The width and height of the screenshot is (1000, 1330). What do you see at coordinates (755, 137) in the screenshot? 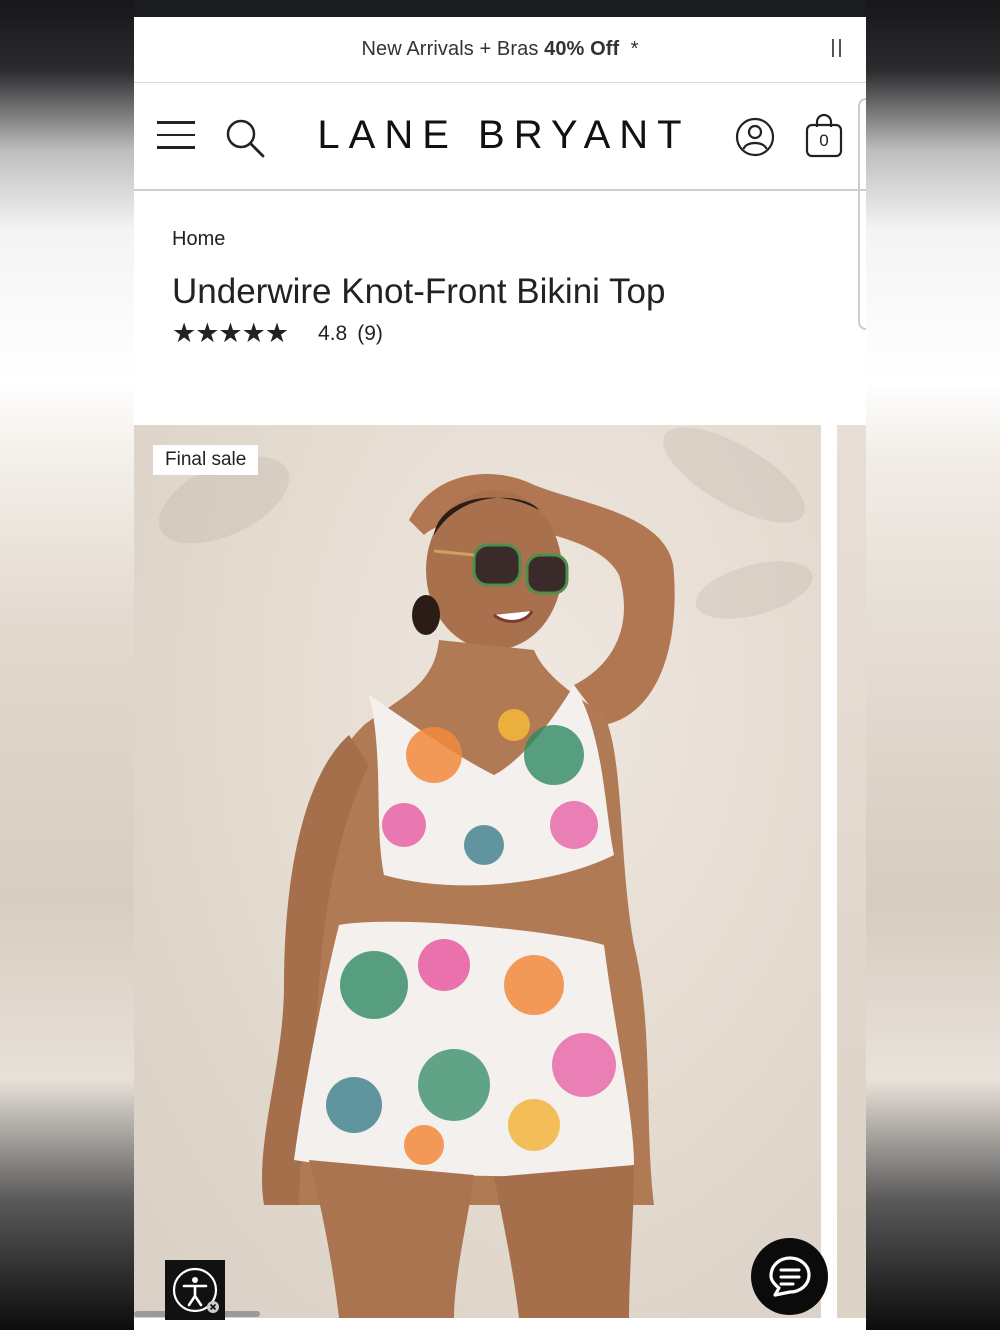
I see `account-icon` at bounding box center [755, 137].